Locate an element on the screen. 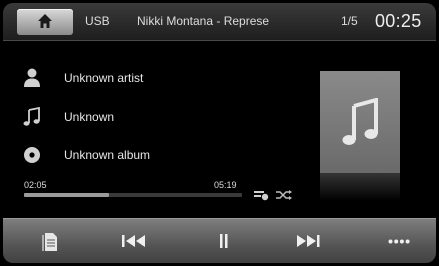 The height and width of the screenshot is (266, 439). clock: 00:25 is located at coordinates (398, 21).